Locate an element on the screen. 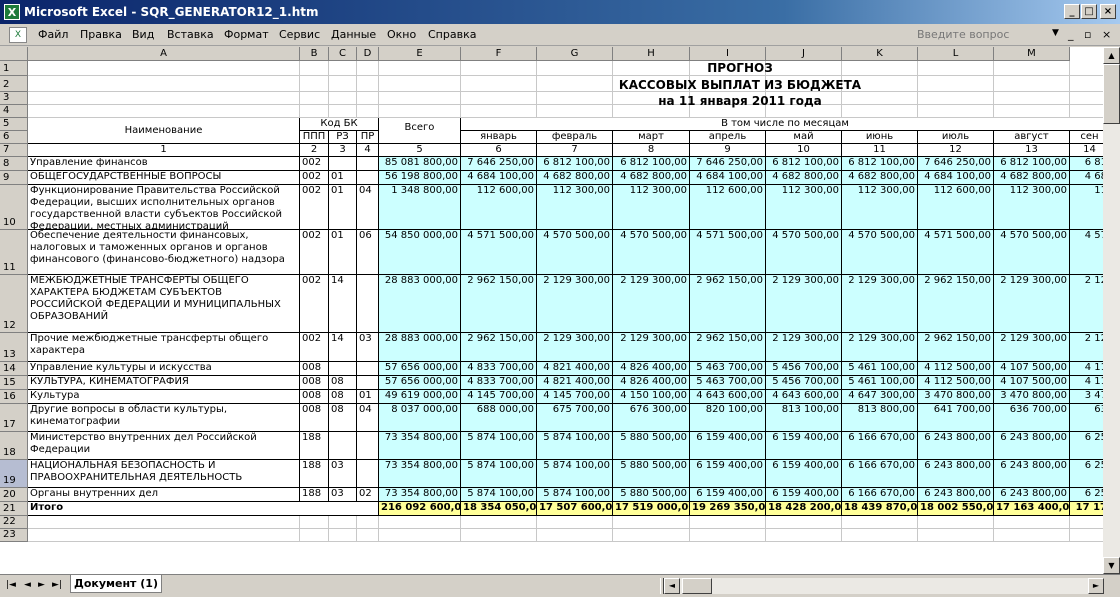  row-header: 8 is located at coordinates (14, 164).